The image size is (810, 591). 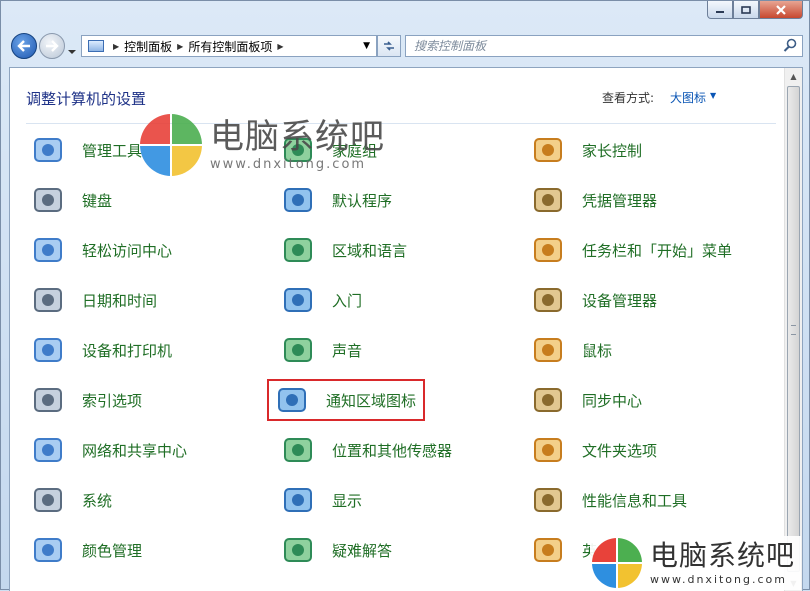 What do you see at coordinates (590, 550) in the screenshot?
I see `panel-item-label: 英` at bounding box center [590, 550].